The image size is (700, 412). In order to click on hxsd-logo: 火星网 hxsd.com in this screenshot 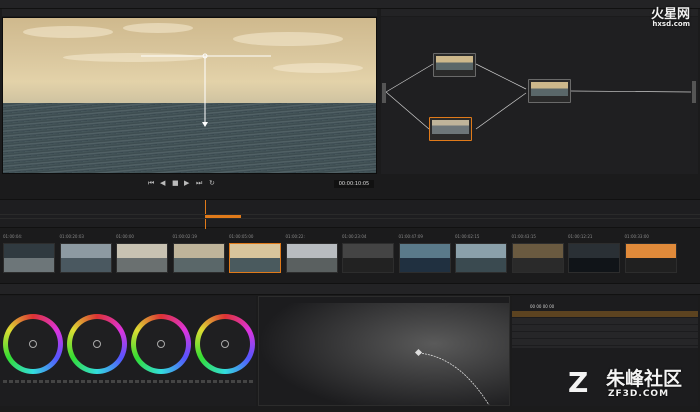, I will do `click(670, 17)`.